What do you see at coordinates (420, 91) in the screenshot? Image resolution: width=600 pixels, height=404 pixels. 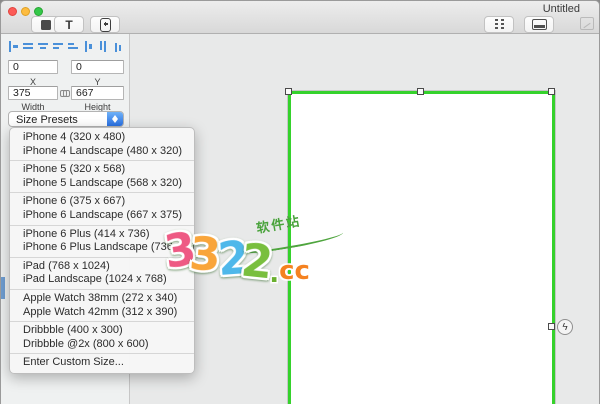 I see `resize-handle-top-center` at bounding box center [420, 91].